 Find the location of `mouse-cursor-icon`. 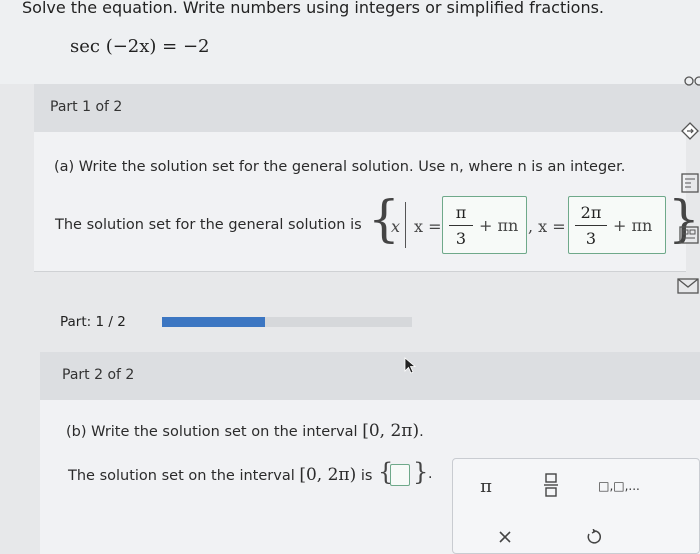

mouse-cursor-icon is located at coordinates (411, 368).